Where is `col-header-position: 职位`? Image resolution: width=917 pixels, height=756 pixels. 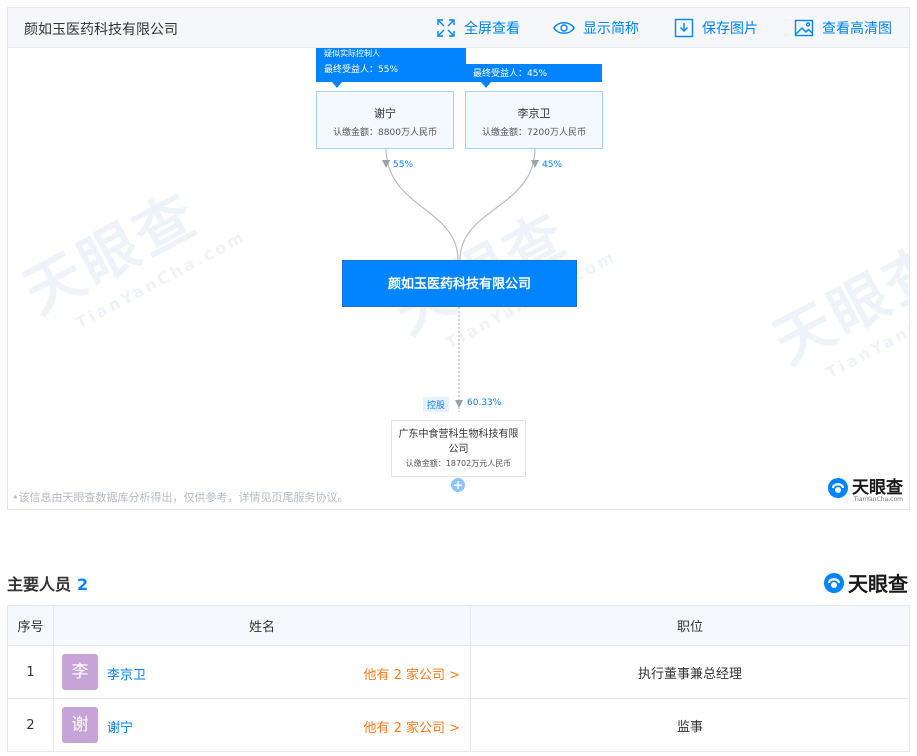
col-header-position: 职位 is located at coordinates (690, 625).